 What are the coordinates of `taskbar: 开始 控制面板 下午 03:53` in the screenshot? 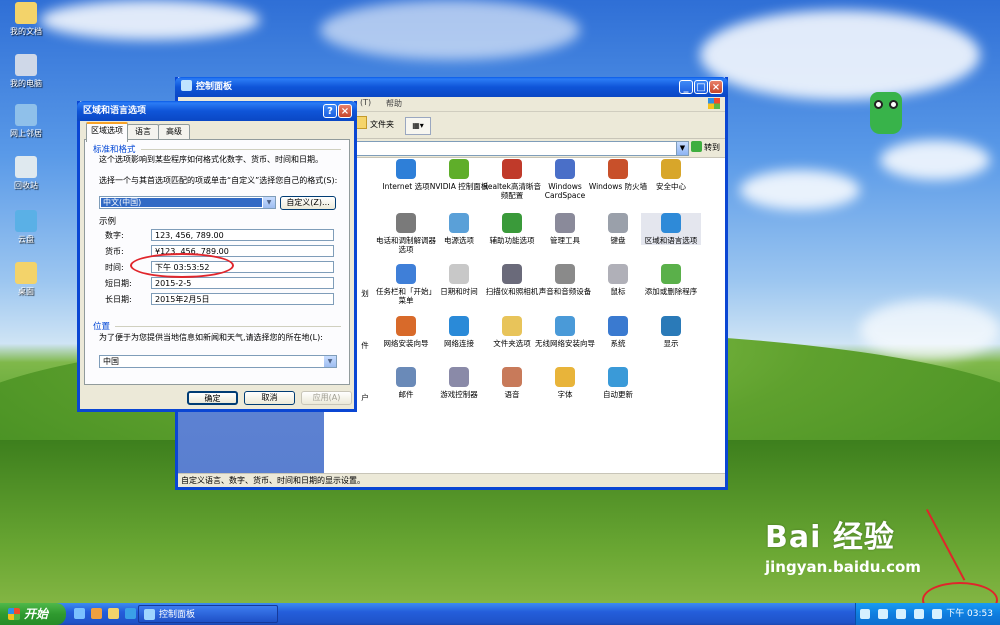 It's located at (500, 614).